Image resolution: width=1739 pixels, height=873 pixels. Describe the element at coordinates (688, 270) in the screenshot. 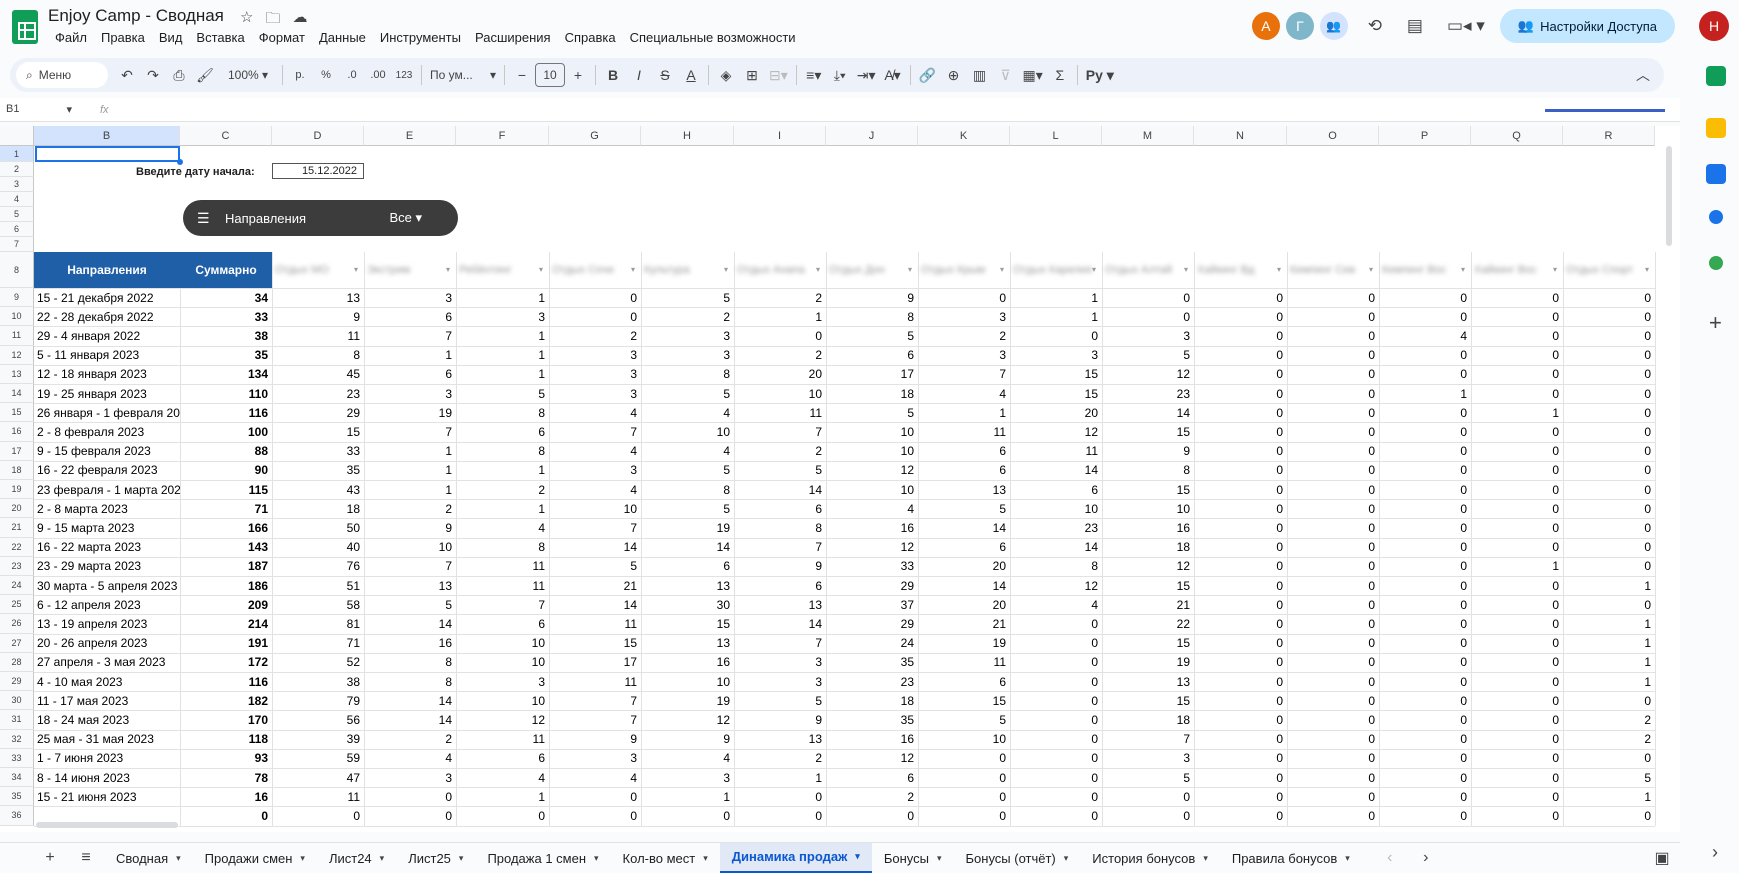

I see `blurred-column-header: Культура ▾` at that location.